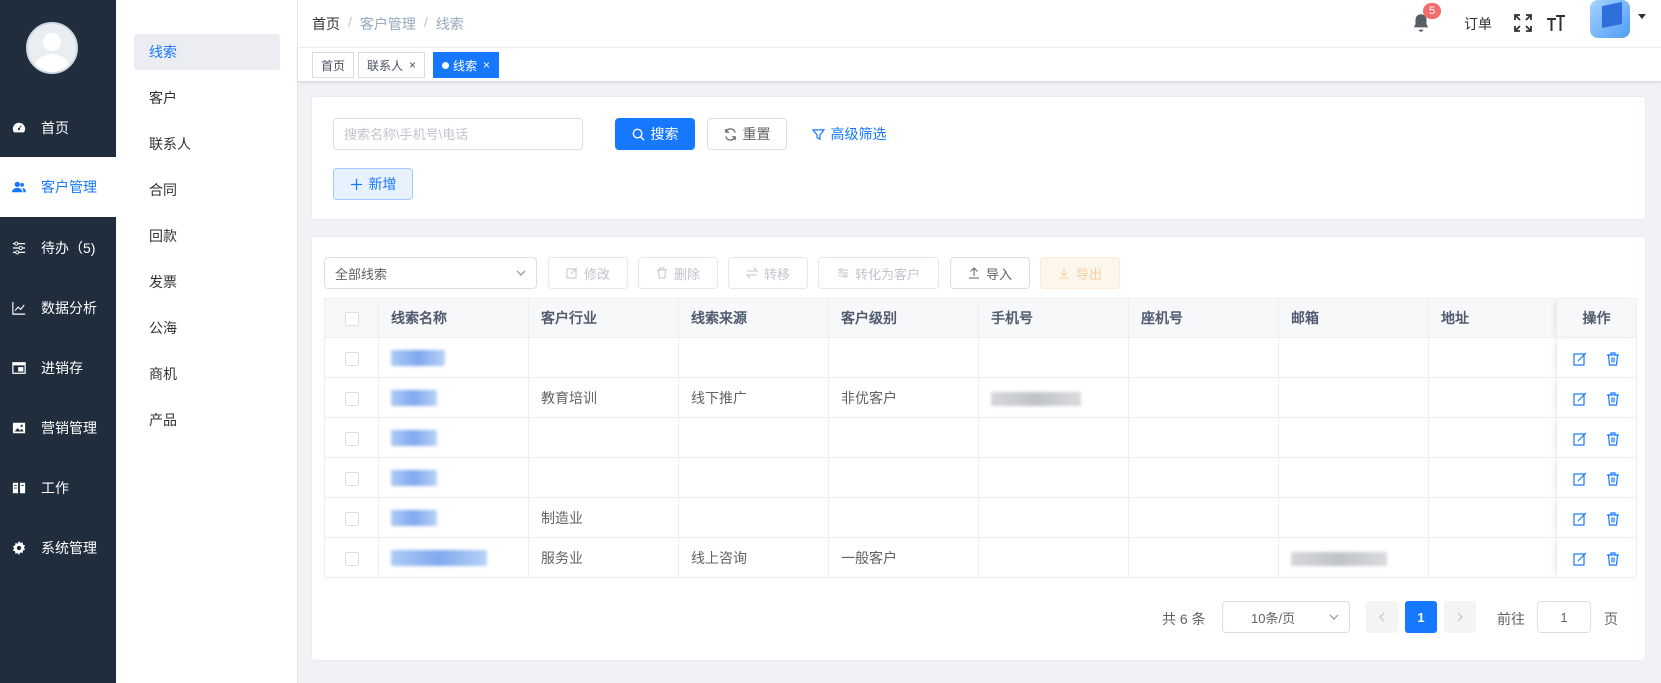 Image resolution: width=1661 pixels, height=683 pixels. I want to click on table-header-row: 线索名称 客户行业 线索来源 客户级别 手机号 座机号 邮箱 地址 操作, so click(980, 318).